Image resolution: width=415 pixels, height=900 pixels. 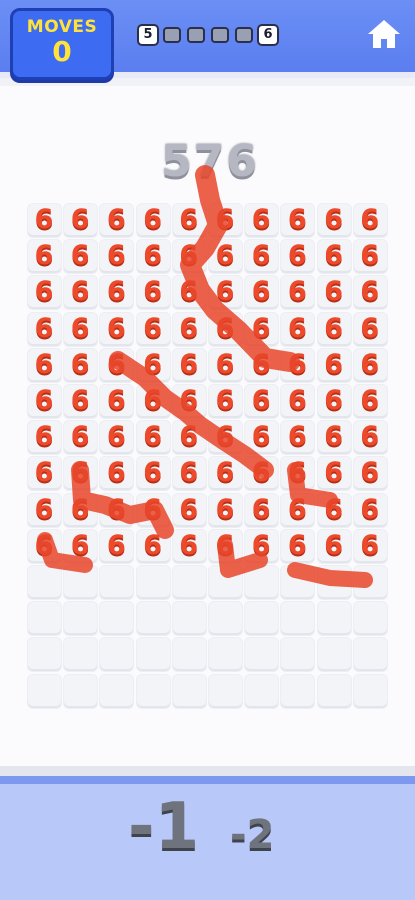 What do you see at coordinates (384, 34) in the screenshot?
I see `home-icon` at bounding box center [384, 34].